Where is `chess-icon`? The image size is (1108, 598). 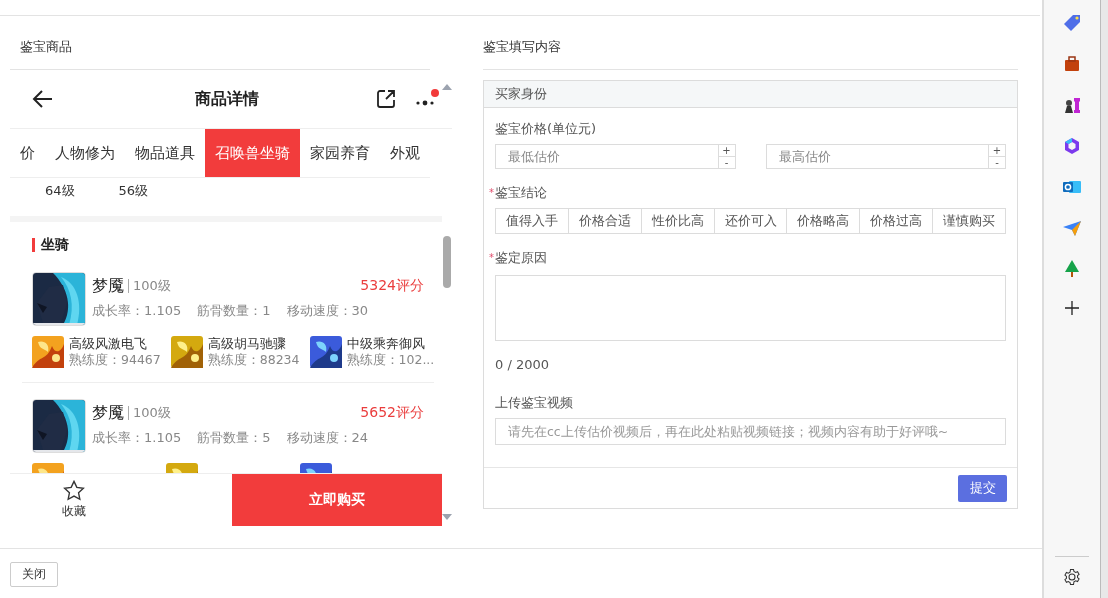 chess-icon is located at coordinates (1072, 105).